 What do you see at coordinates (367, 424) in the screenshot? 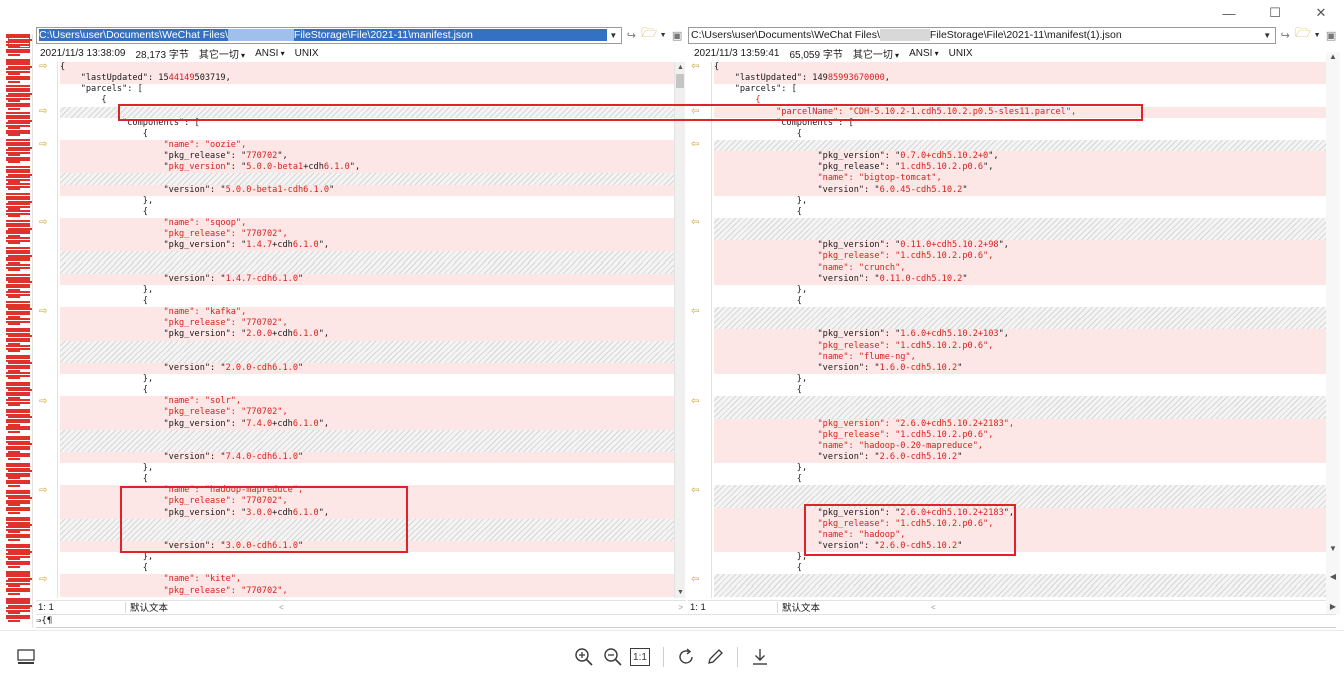
I see `code-line: "pkg_version": "7.4.0+cdh6.1.0",` at bounding box center [367, 424].